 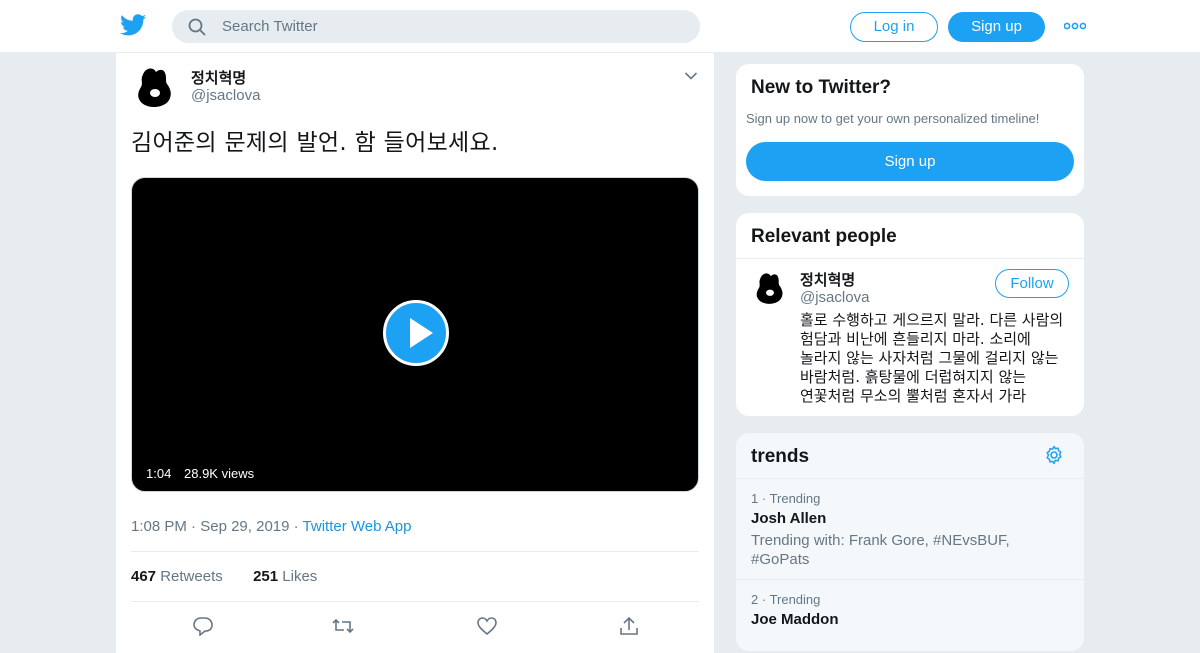 I want to click on trend-name: Joe Maddon, so click(x=795, y=619).